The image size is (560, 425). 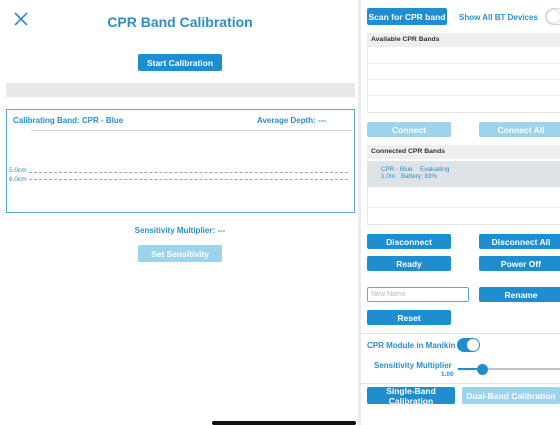 I want to click on sensitivity-multiplier-label: Sensitivity Multiplier, so click(x=413, y=365).